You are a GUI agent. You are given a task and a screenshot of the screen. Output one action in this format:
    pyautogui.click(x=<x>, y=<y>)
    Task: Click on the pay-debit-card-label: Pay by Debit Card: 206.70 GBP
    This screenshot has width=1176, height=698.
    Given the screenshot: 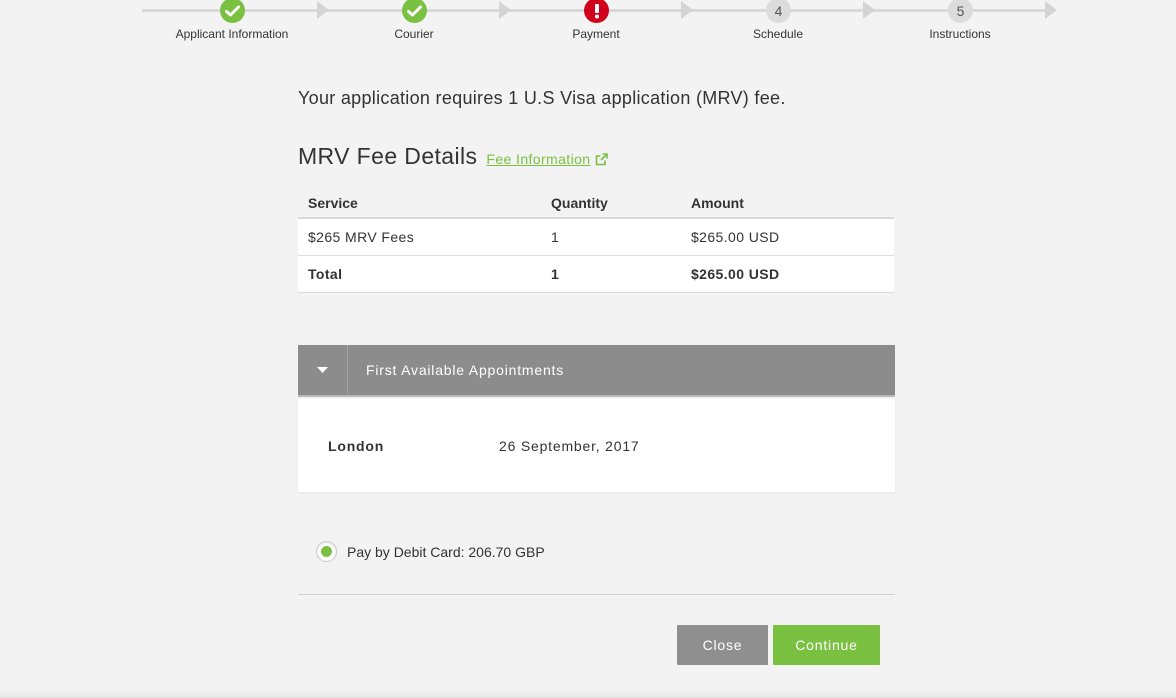 What is the action you would take?
    pyautogui.click(x=446, y=551)
    